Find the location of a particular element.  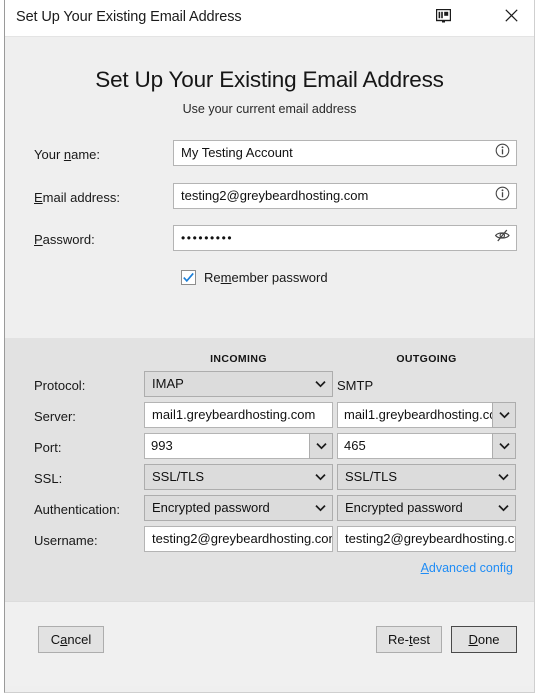

email-label: Email address: is located at coordinates (77, 197).